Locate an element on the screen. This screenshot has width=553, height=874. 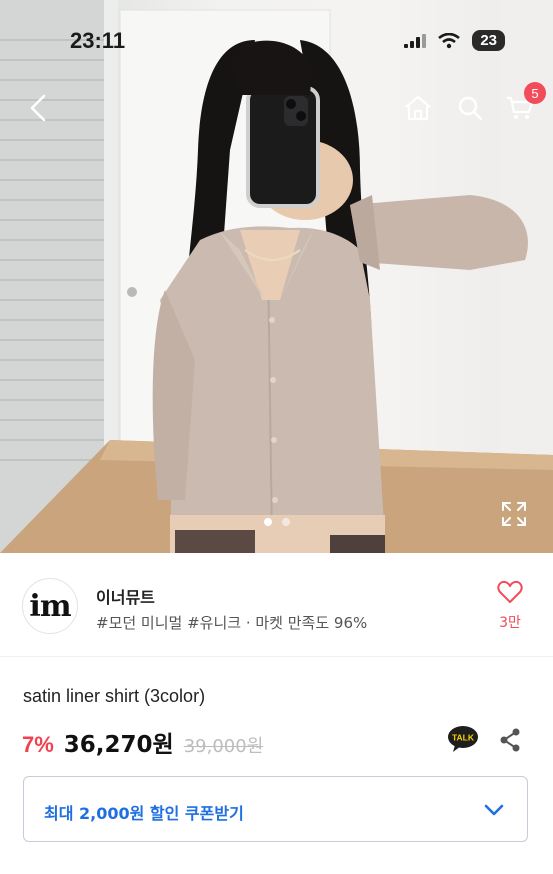
svg-text: TALK is located at coordinates (463, 738).